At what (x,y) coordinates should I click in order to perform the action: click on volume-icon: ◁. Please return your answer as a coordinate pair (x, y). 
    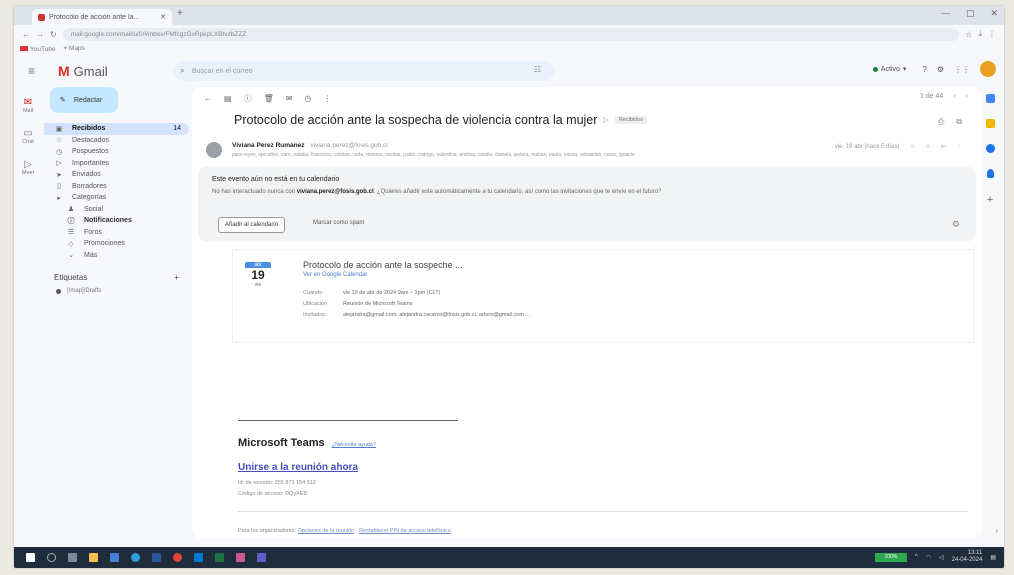
    Looking at the image, I should click on (941, 557).